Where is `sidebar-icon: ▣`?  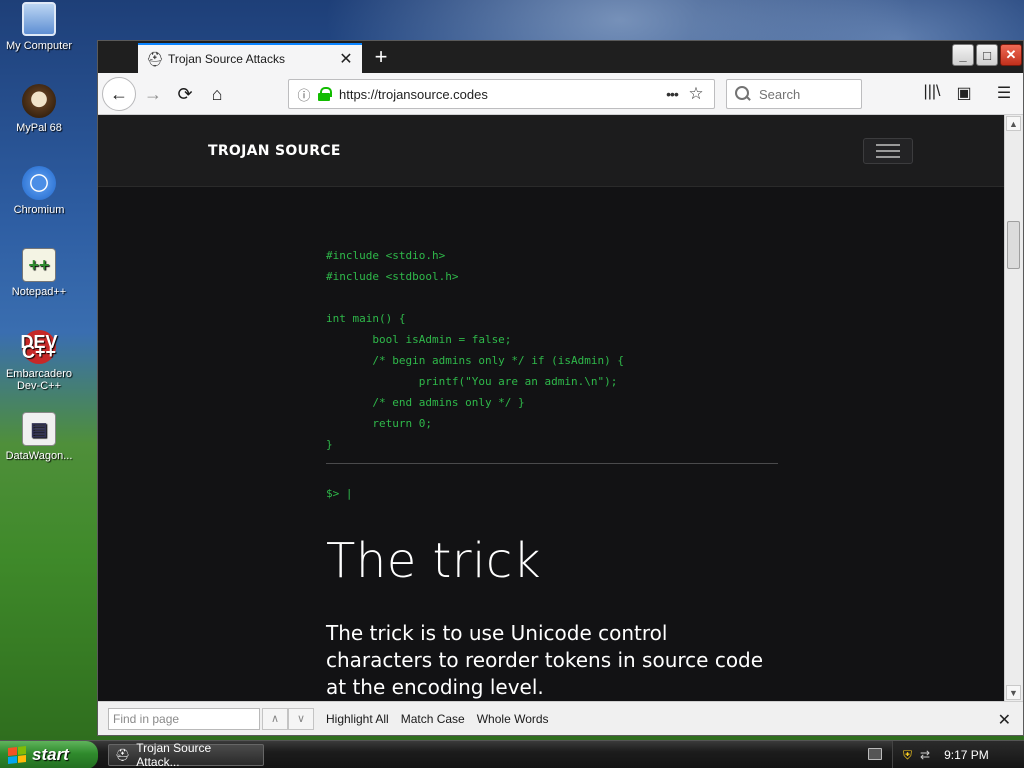 sidebar-icon: ▣ is located at coordinates (964, 94).